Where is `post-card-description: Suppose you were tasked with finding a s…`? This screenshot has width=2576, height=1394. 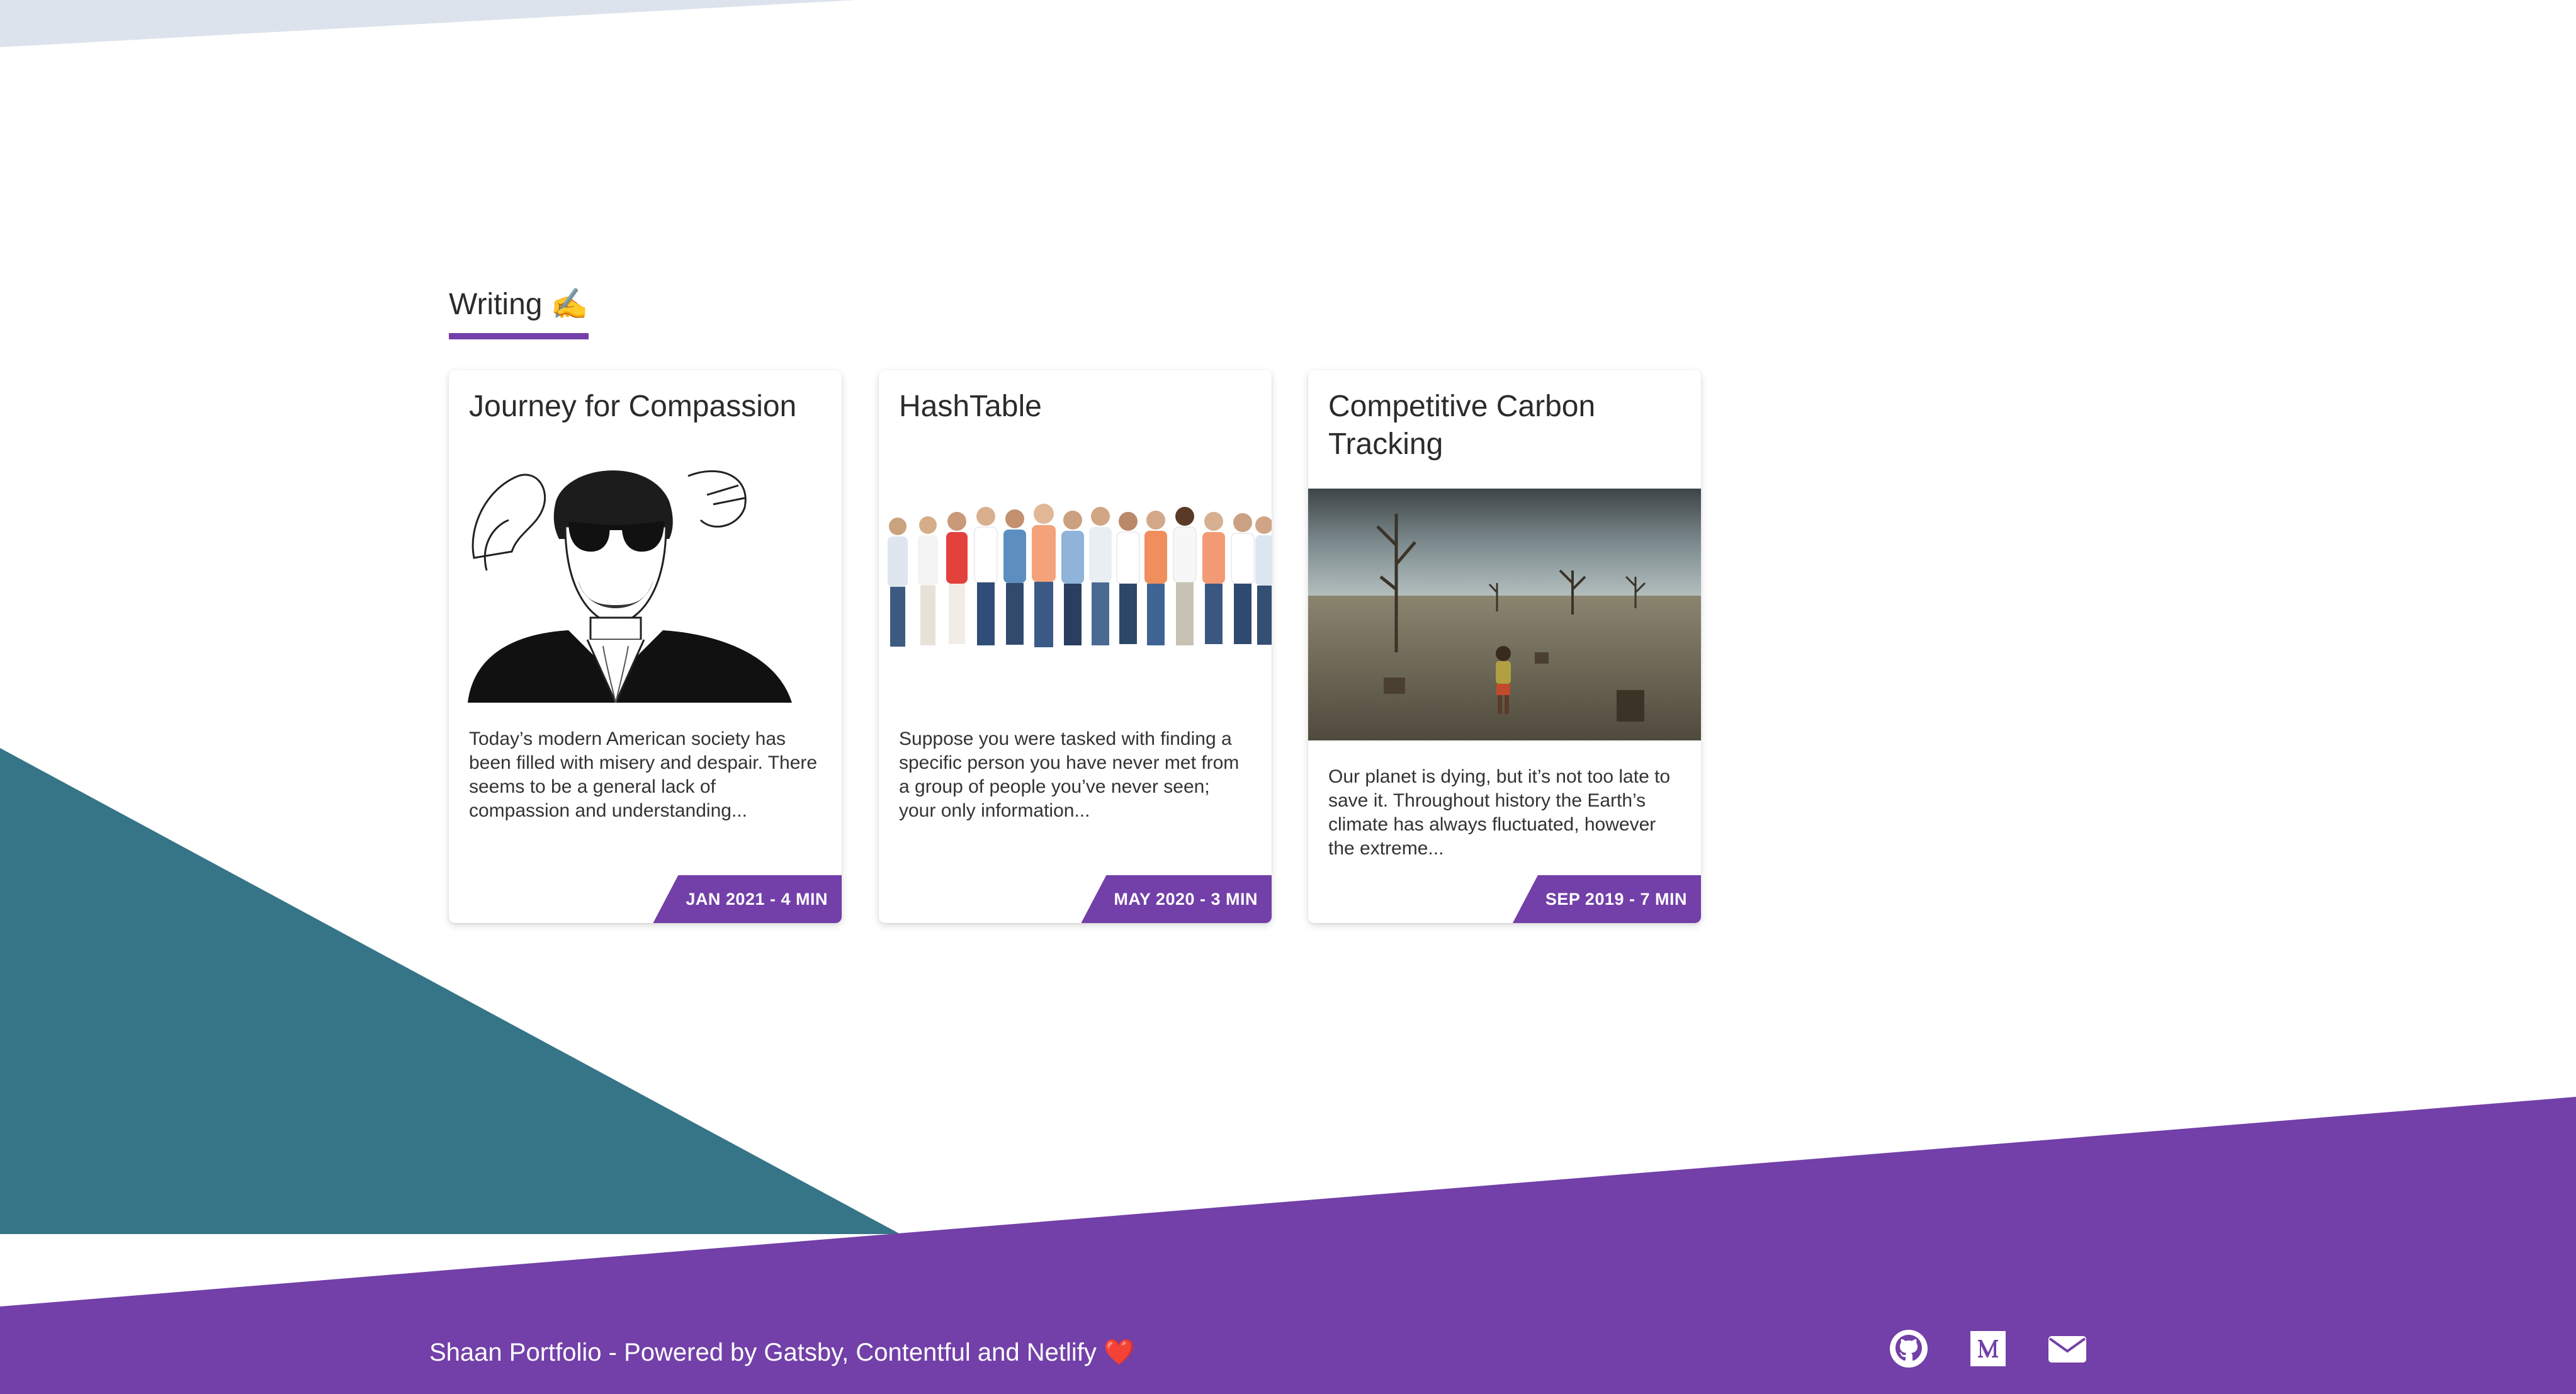
post-card-description: Suppose you were tasked with finding a s… is located at coordinates (1069, 774).